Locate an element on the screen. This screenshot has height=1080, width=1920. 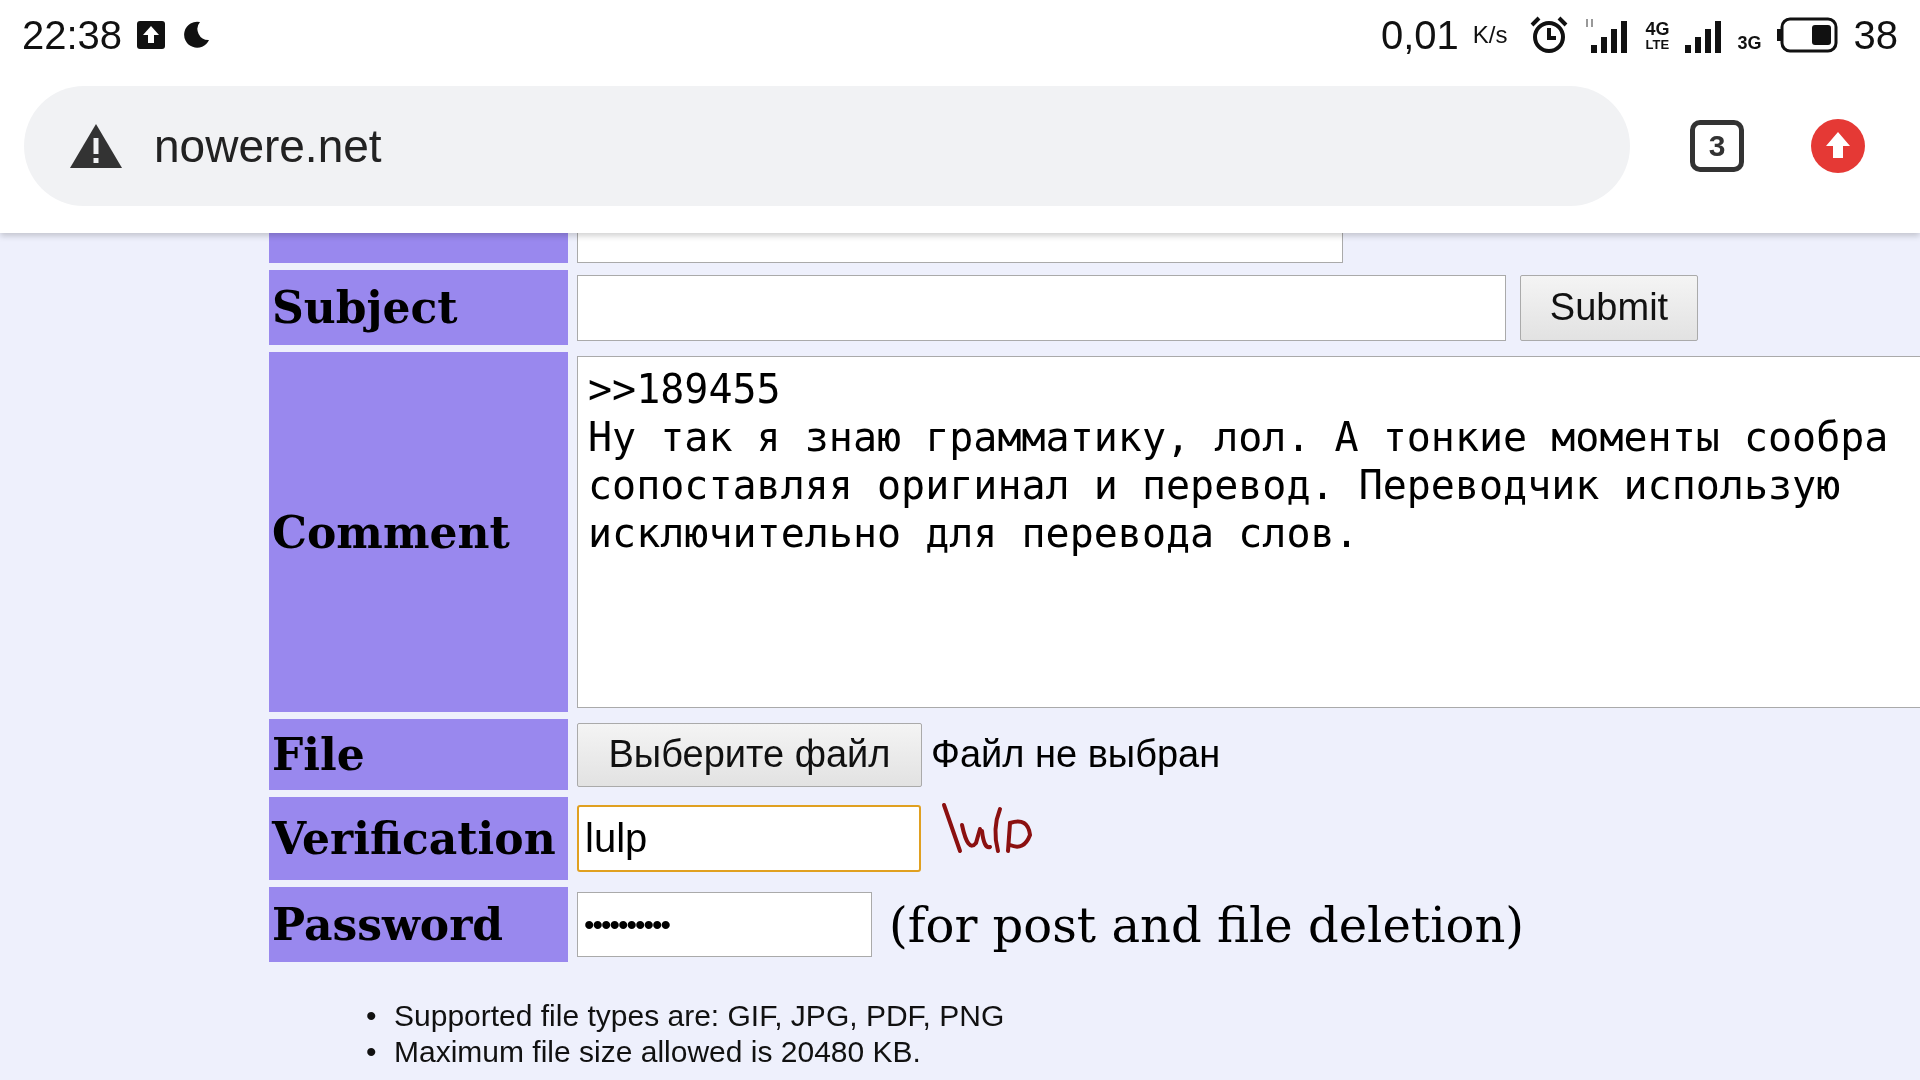
rules-item: Maximum file size allowed is 20480 KB. is located at coordinates (657, 1052).